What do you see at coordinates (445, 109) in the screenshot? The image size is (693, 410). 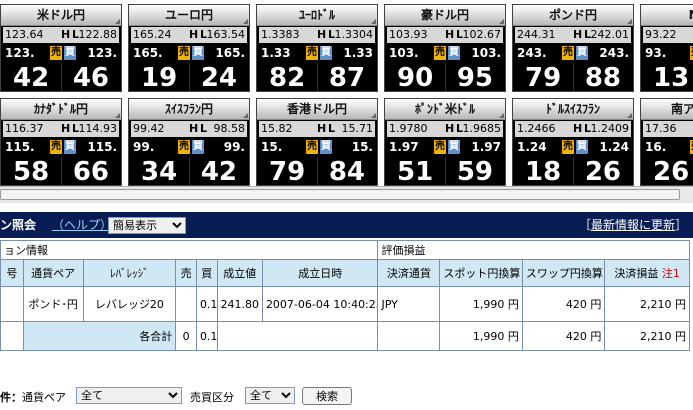 I see `tile-title: ﾎﾟﾝﾄﾞ米ﾄﾞﾙ` at bounding box center [445, 109].